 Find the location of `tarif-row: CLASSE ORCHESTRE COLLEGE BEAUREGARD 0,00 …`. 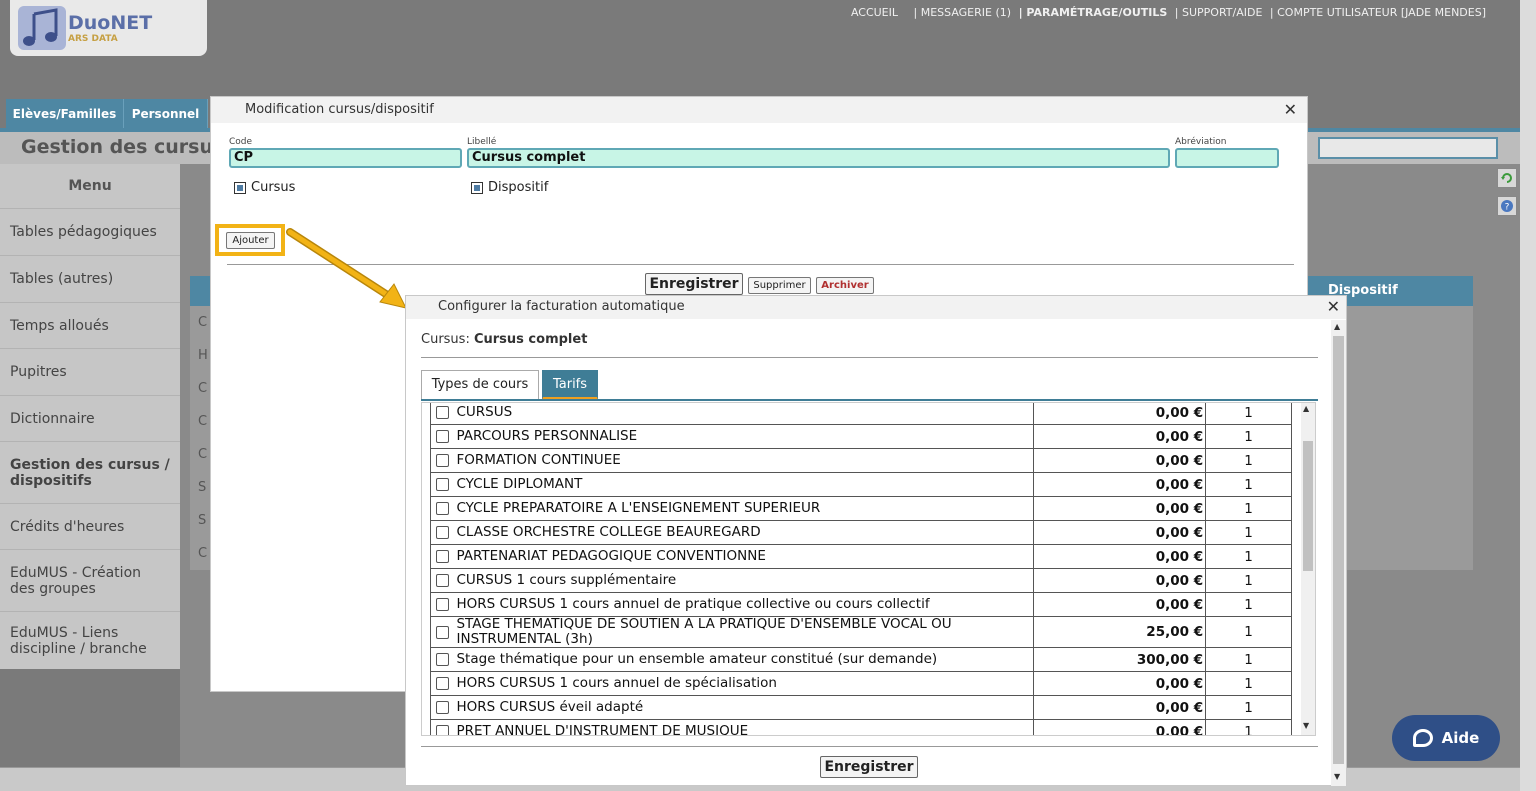

tarif-row: CLASSE ORCHESTRE COLLEGE BEAUREGARD 0,00 … is located at coordinates (861, 532).